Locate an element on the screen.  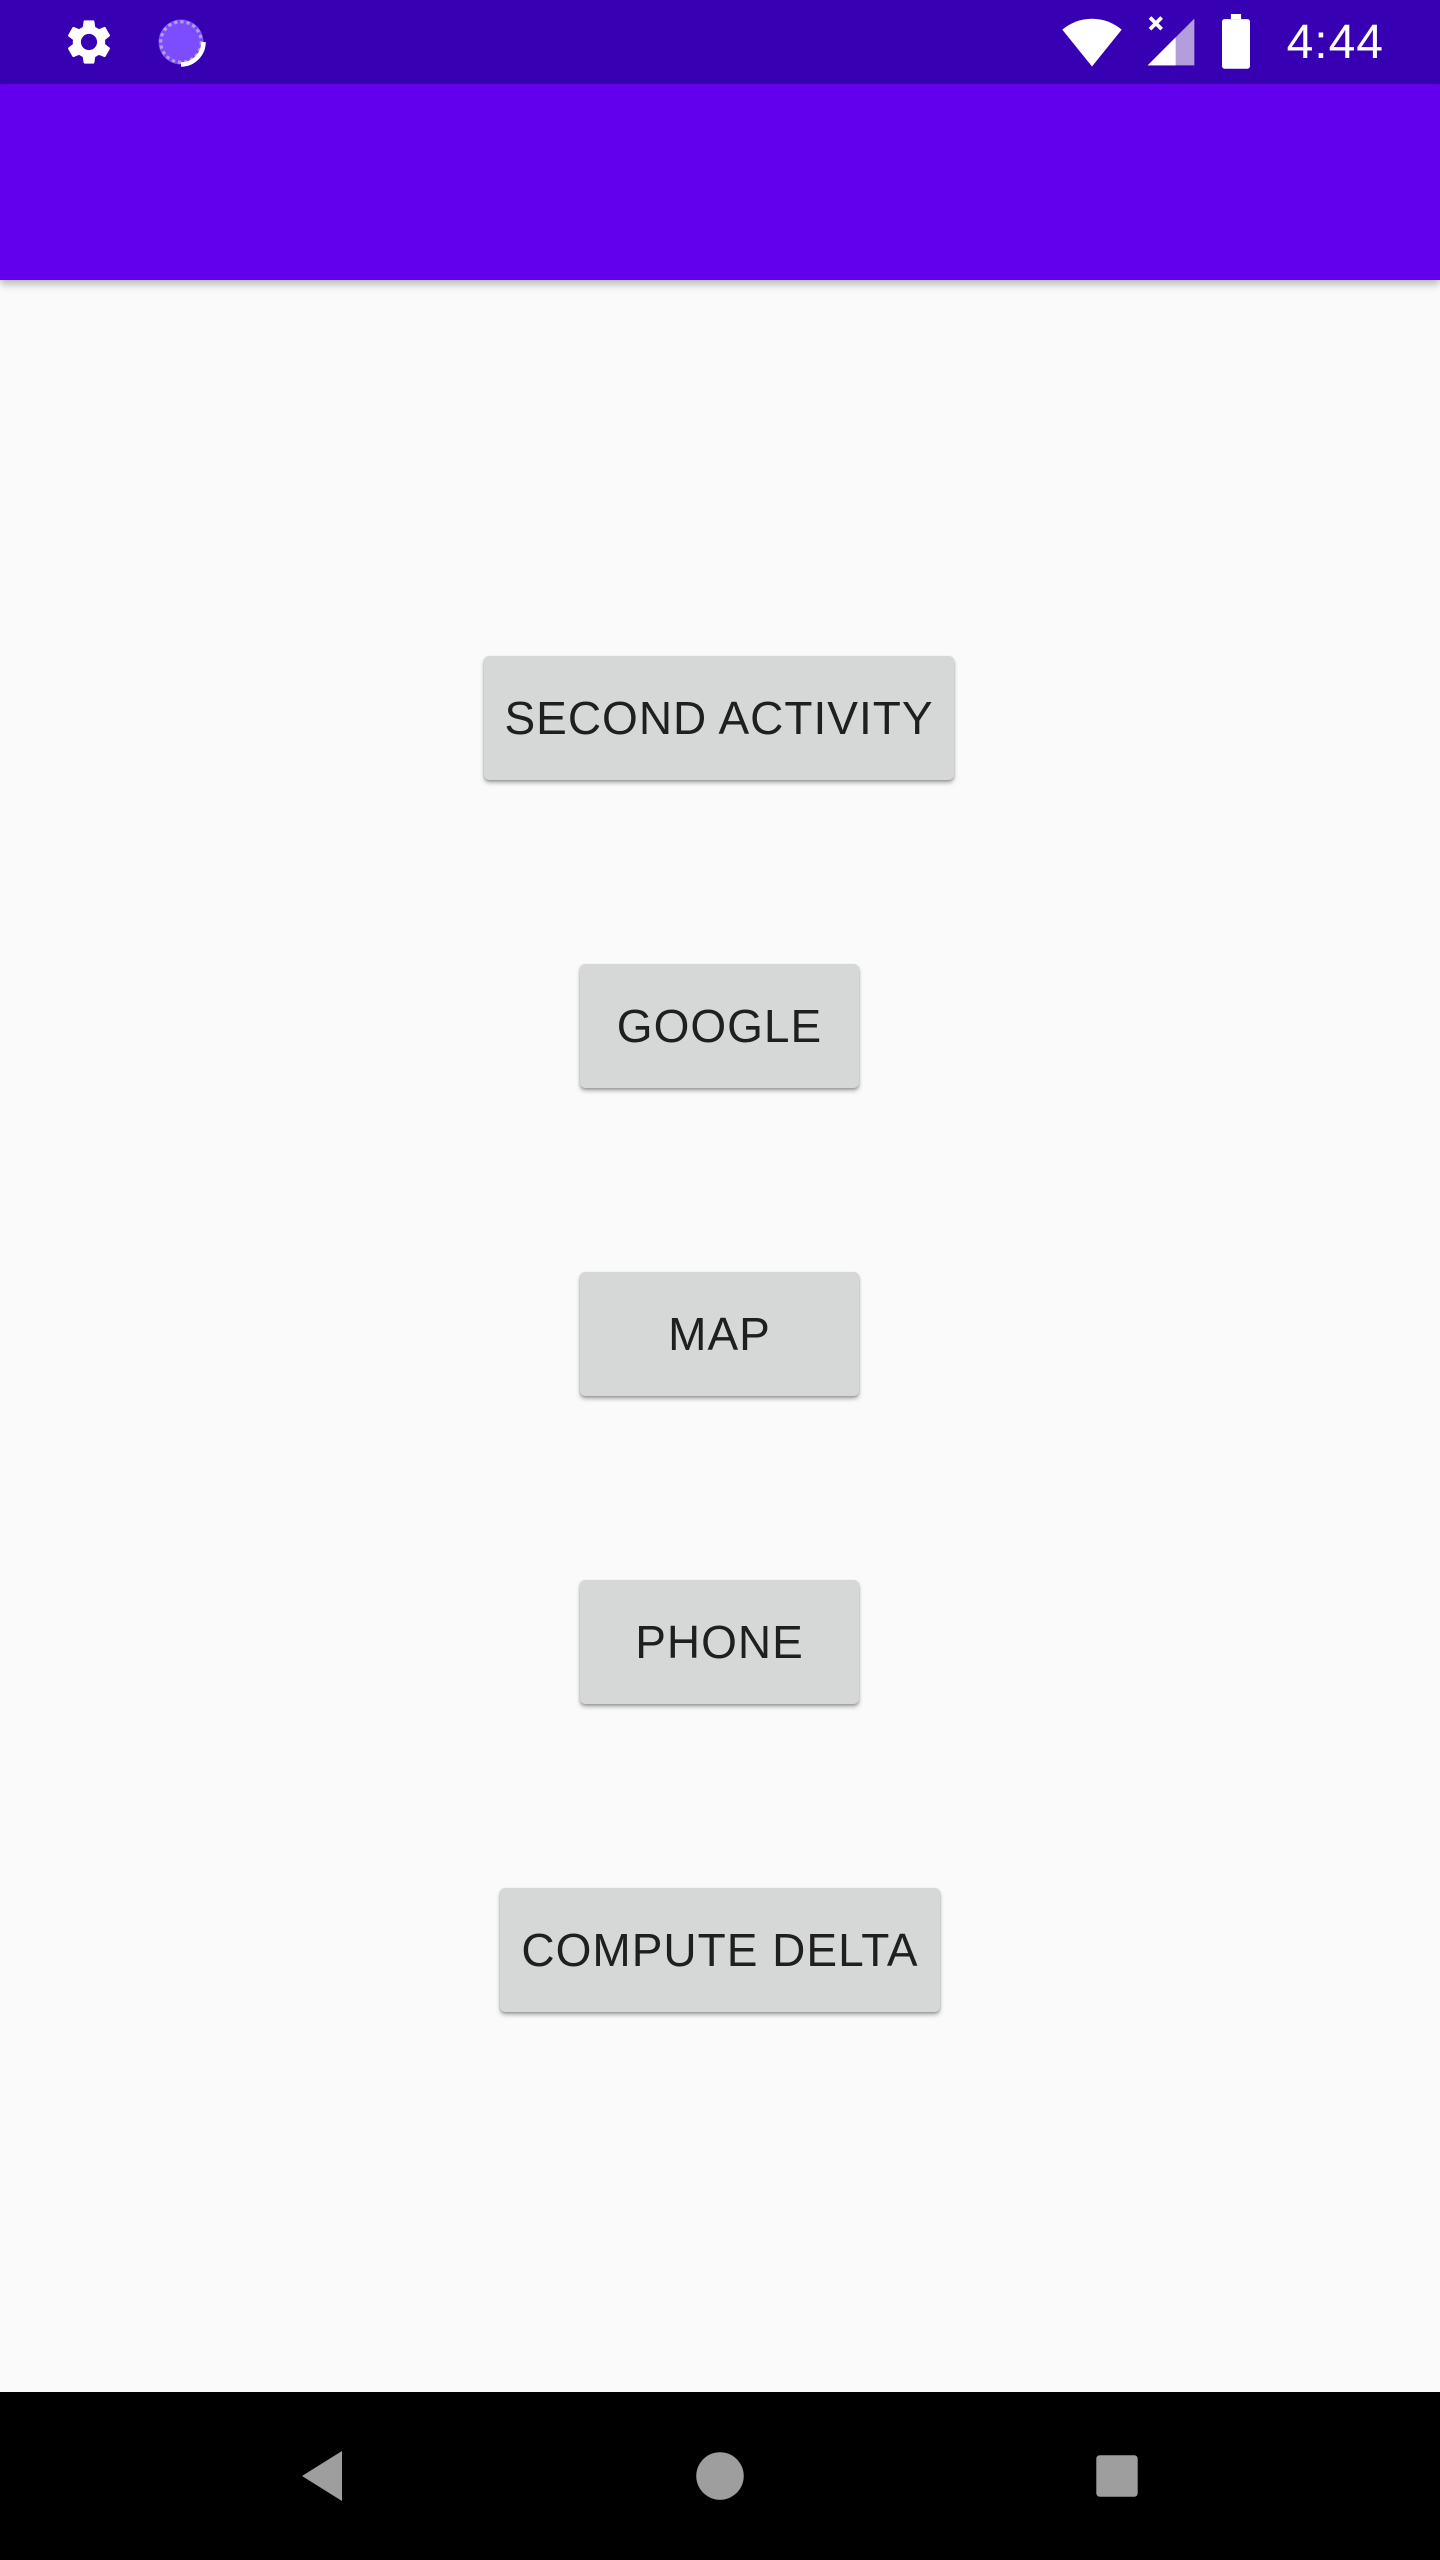
nav-back-button is located at coordinates (322, 2476).